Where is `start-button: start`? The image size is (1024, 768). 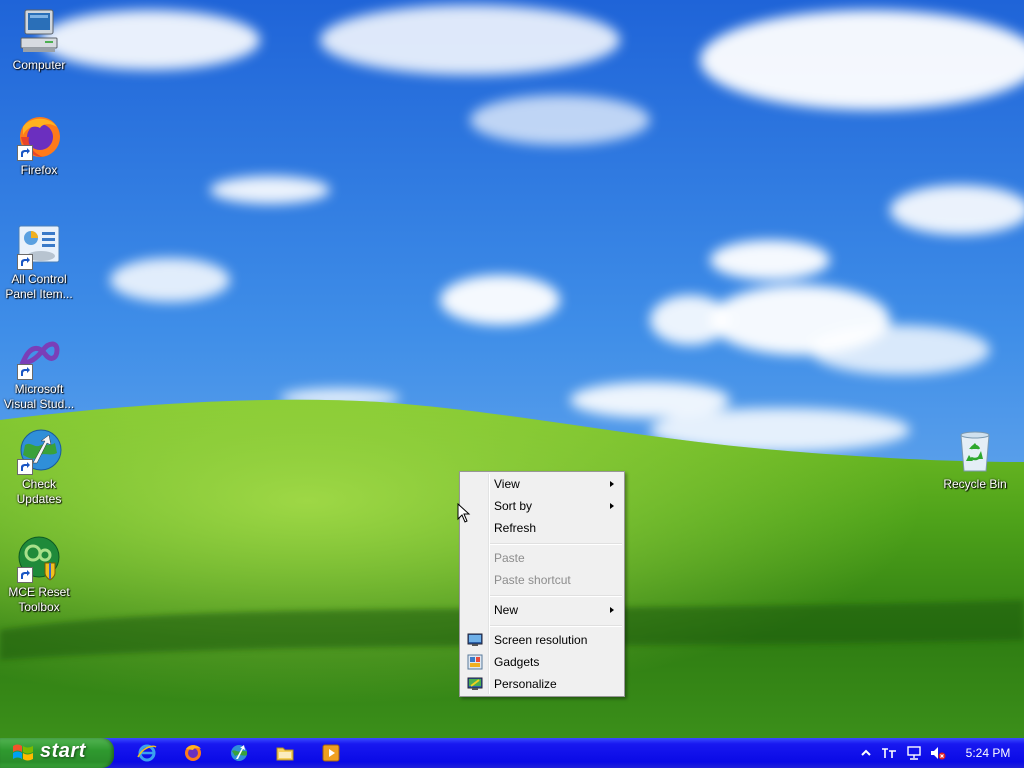 start-button: start is located at coordinates (57, 753).